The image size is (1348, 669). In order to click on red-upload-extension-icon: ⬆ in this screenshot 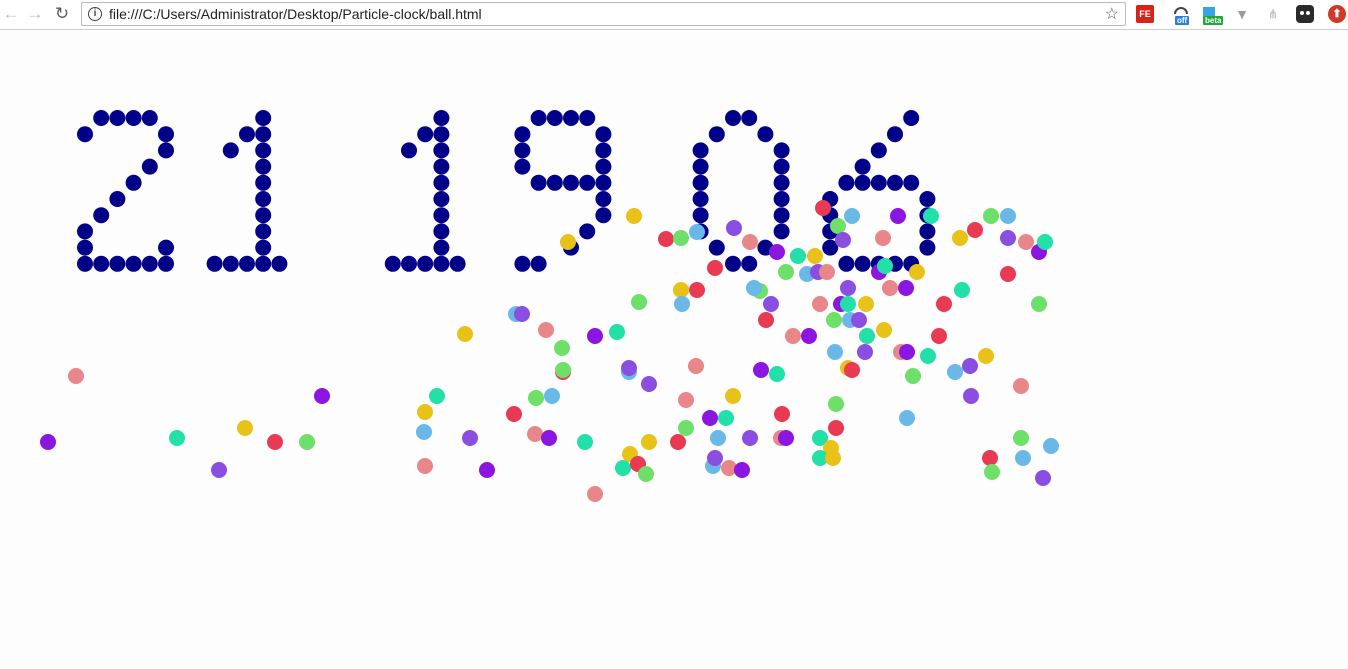, I will do `click(1337, 14)`.